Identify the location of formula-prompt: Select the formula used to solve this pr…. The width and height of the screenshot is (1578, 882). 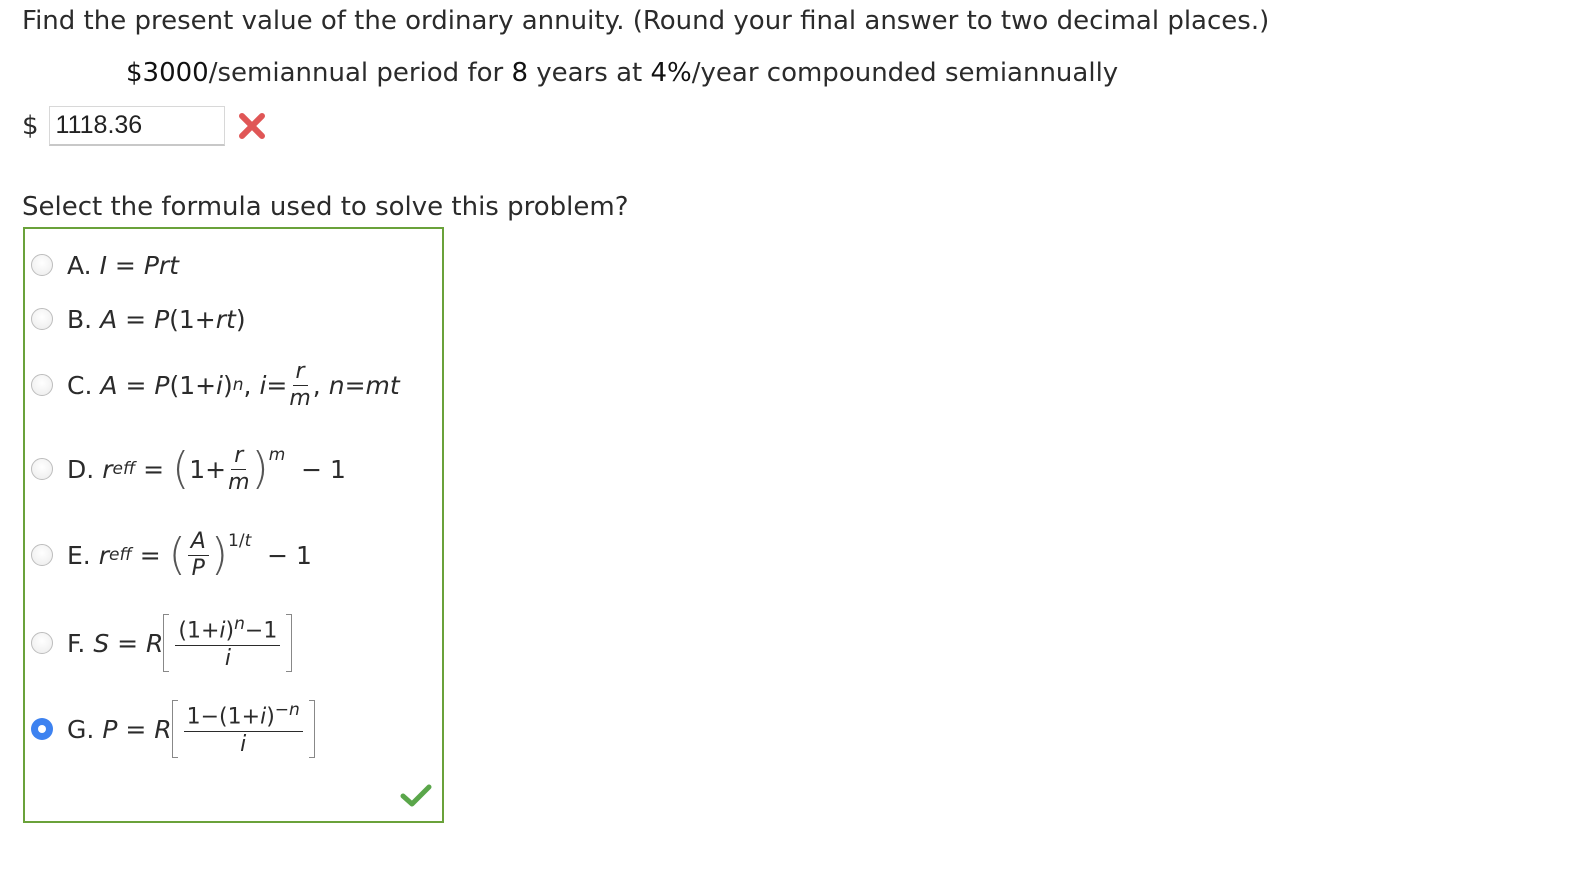
(325, 207).